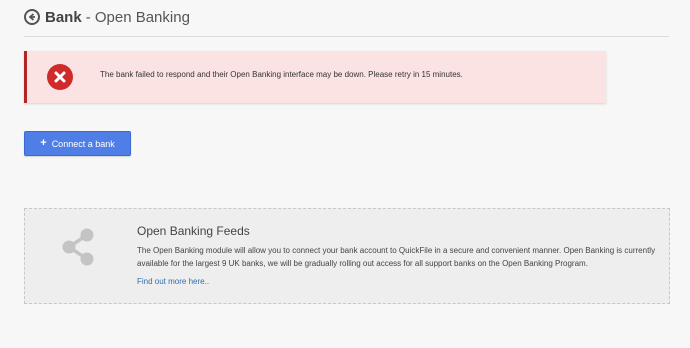  Describe the element at coordinates (137, 17) in the screenshot. I see `page-title-subtitle: - Open Banking` at that location.